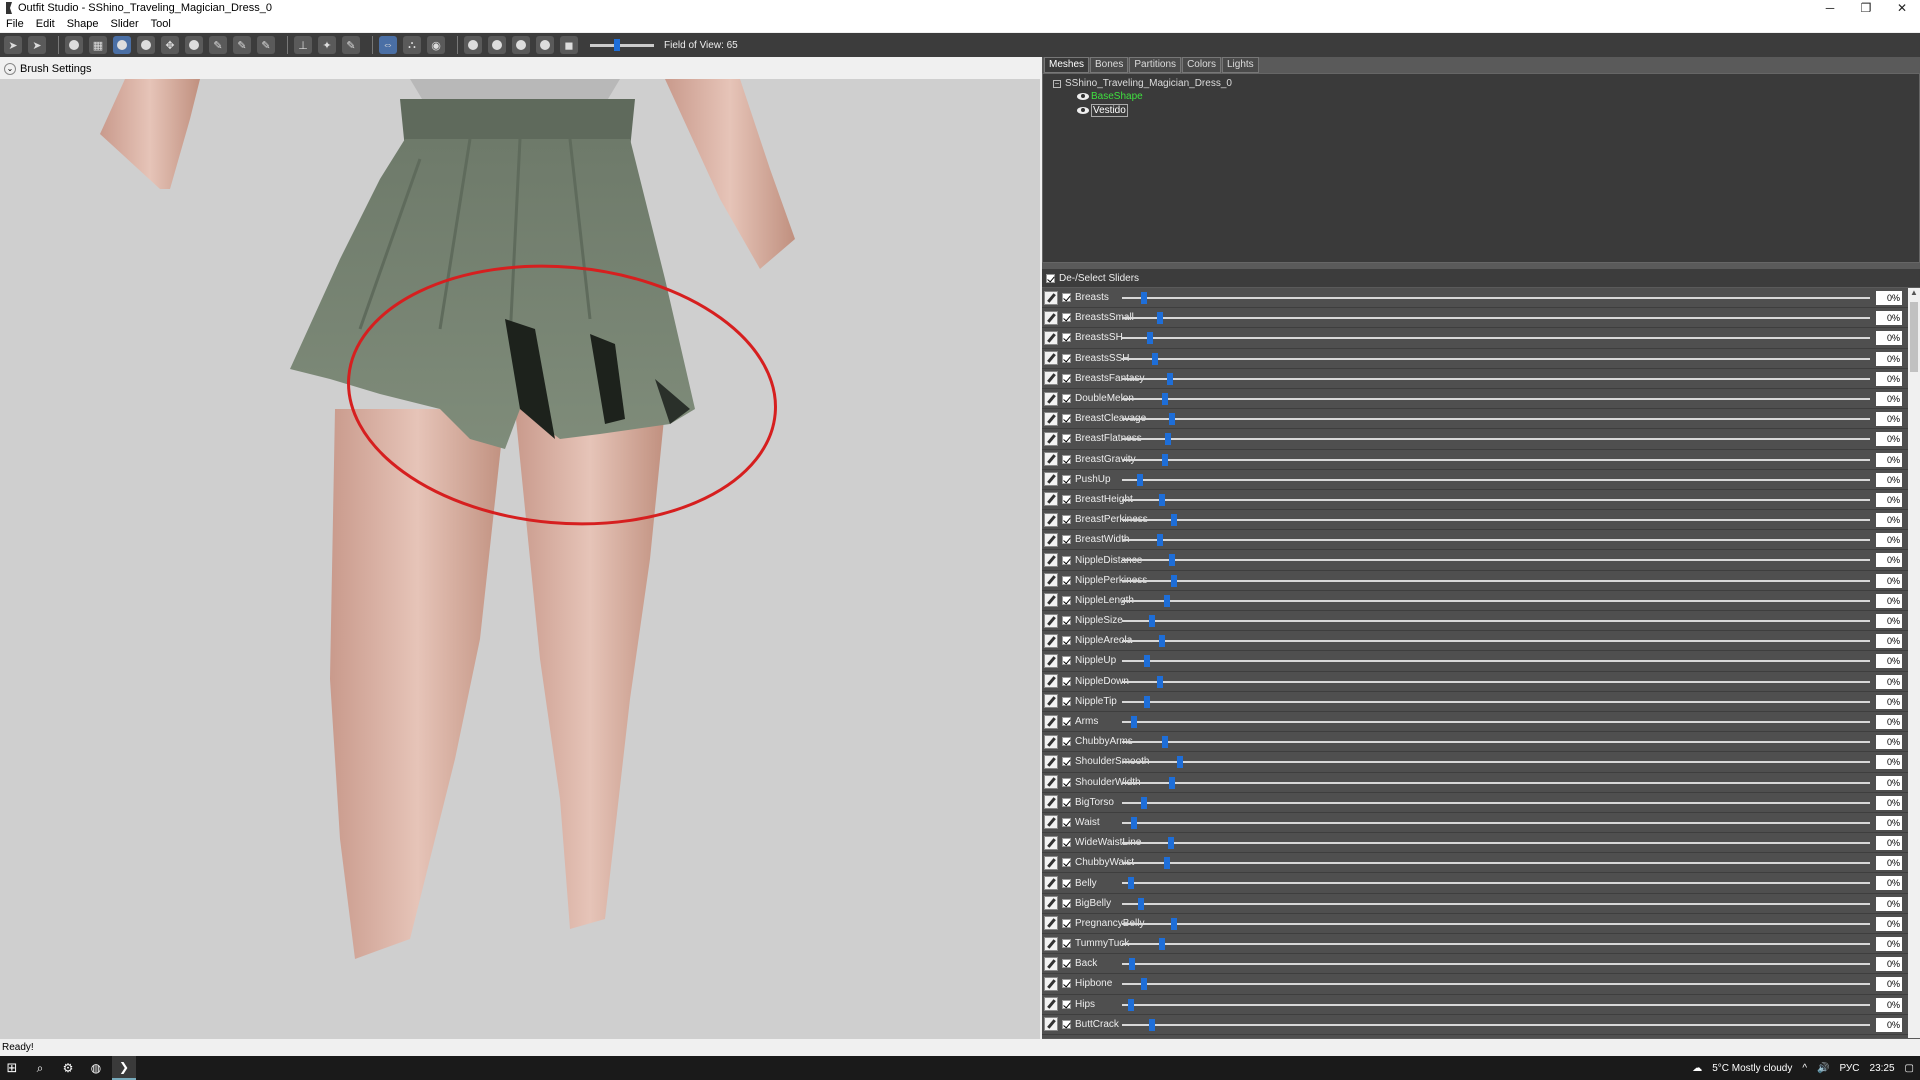  Describe the element at coordinates (1914, 663) in the screenshot. I see `slider-scrollbar: ▲` at that location.